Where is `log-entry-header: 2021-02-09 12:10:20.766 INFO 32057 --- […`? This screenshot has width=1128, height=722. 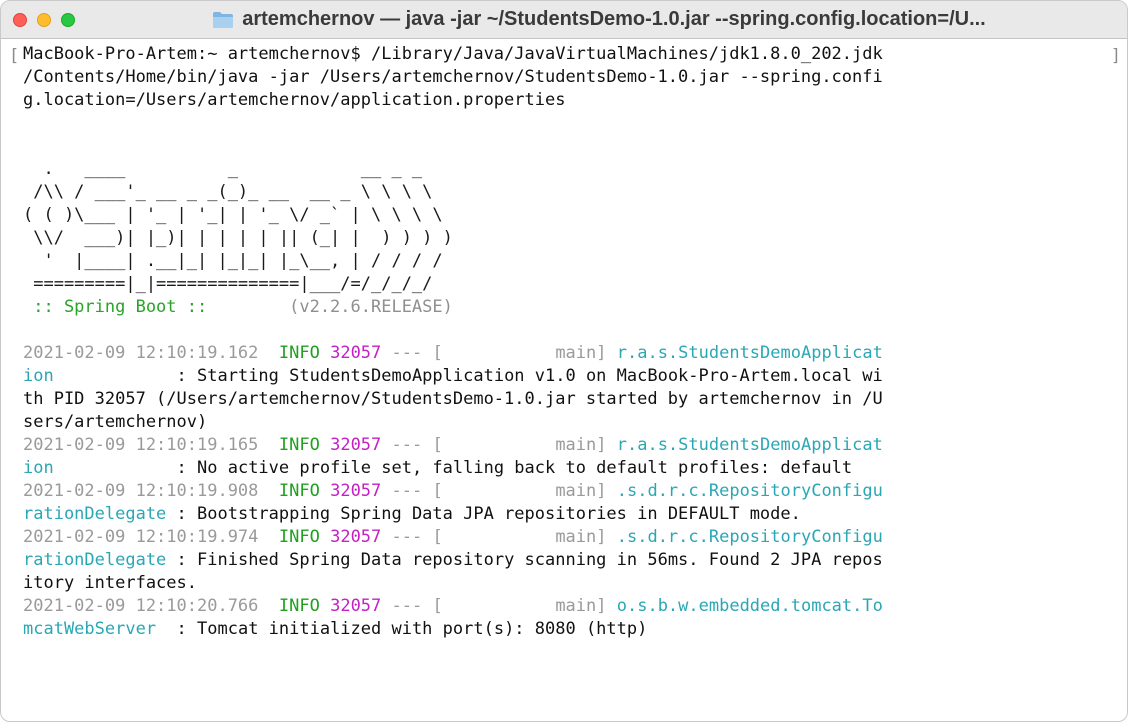 log-entry-header: 2021-02-09 12:10:20.766 INFO 32057 --- [… is located at coordinates (575, 606).